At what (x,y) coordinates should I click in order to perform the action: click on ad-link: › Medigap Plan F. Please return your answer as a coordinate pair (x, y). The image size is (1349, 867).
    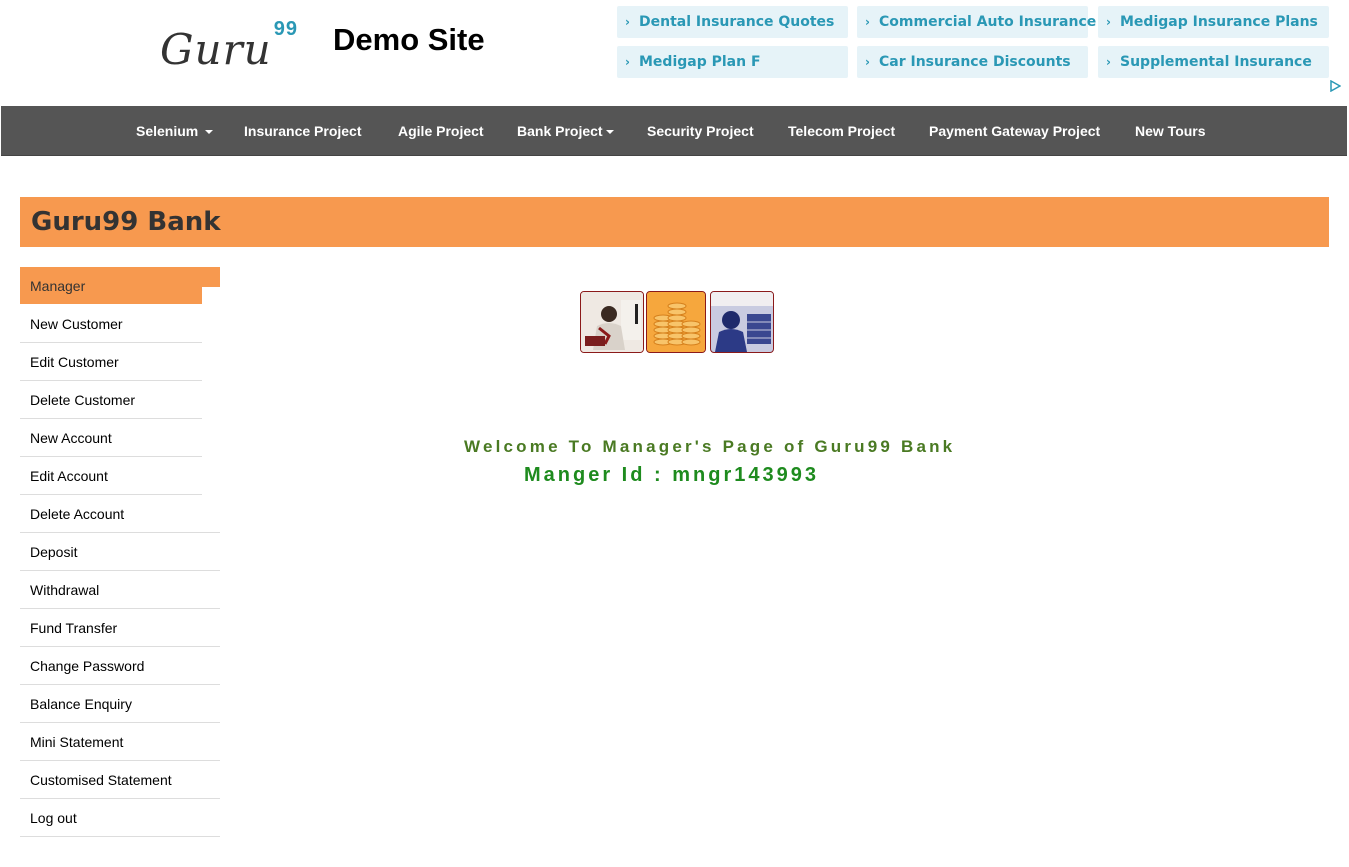
    Looking at the image, I should click on (732, 62).